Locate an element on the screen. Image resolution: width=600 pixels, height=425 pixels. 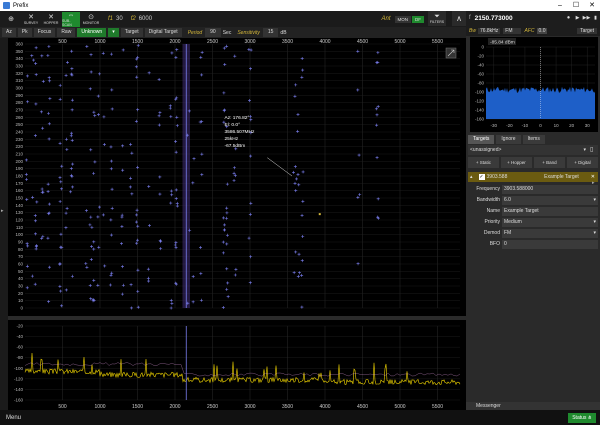
monitor-mode-button: ⊙ MONITOR is located at coordinates (91, 19).